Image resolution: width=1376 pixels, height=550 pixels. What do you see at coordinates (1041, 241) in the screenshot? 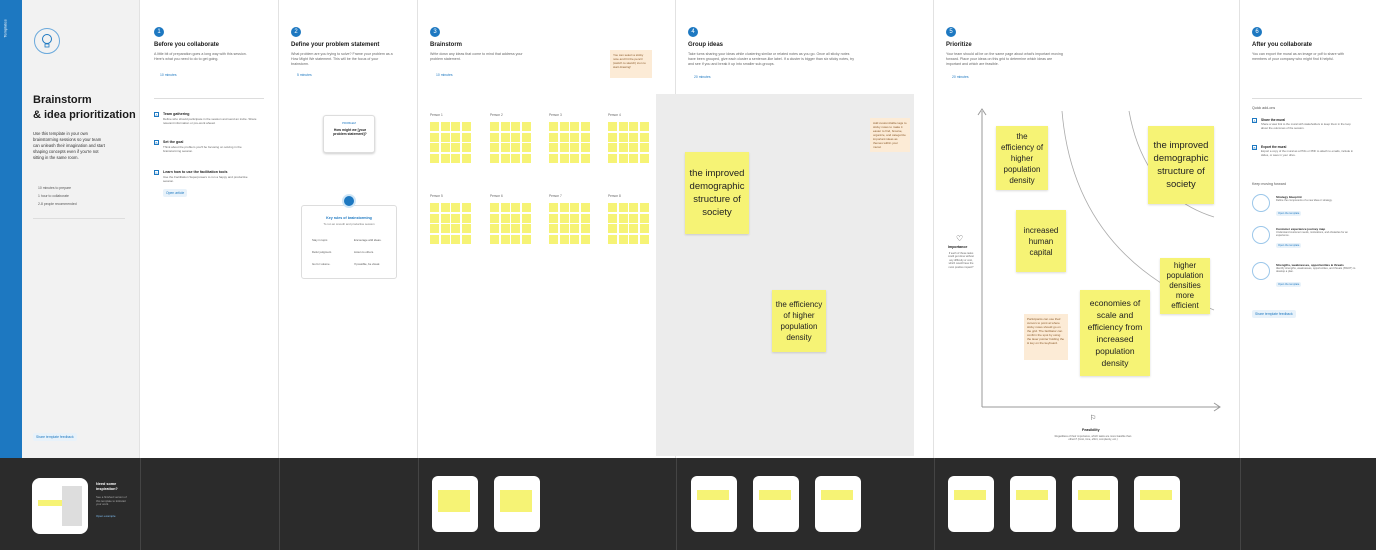
I see `sticky-human-capital: increased human capital` at bounding box center [1041, 241].